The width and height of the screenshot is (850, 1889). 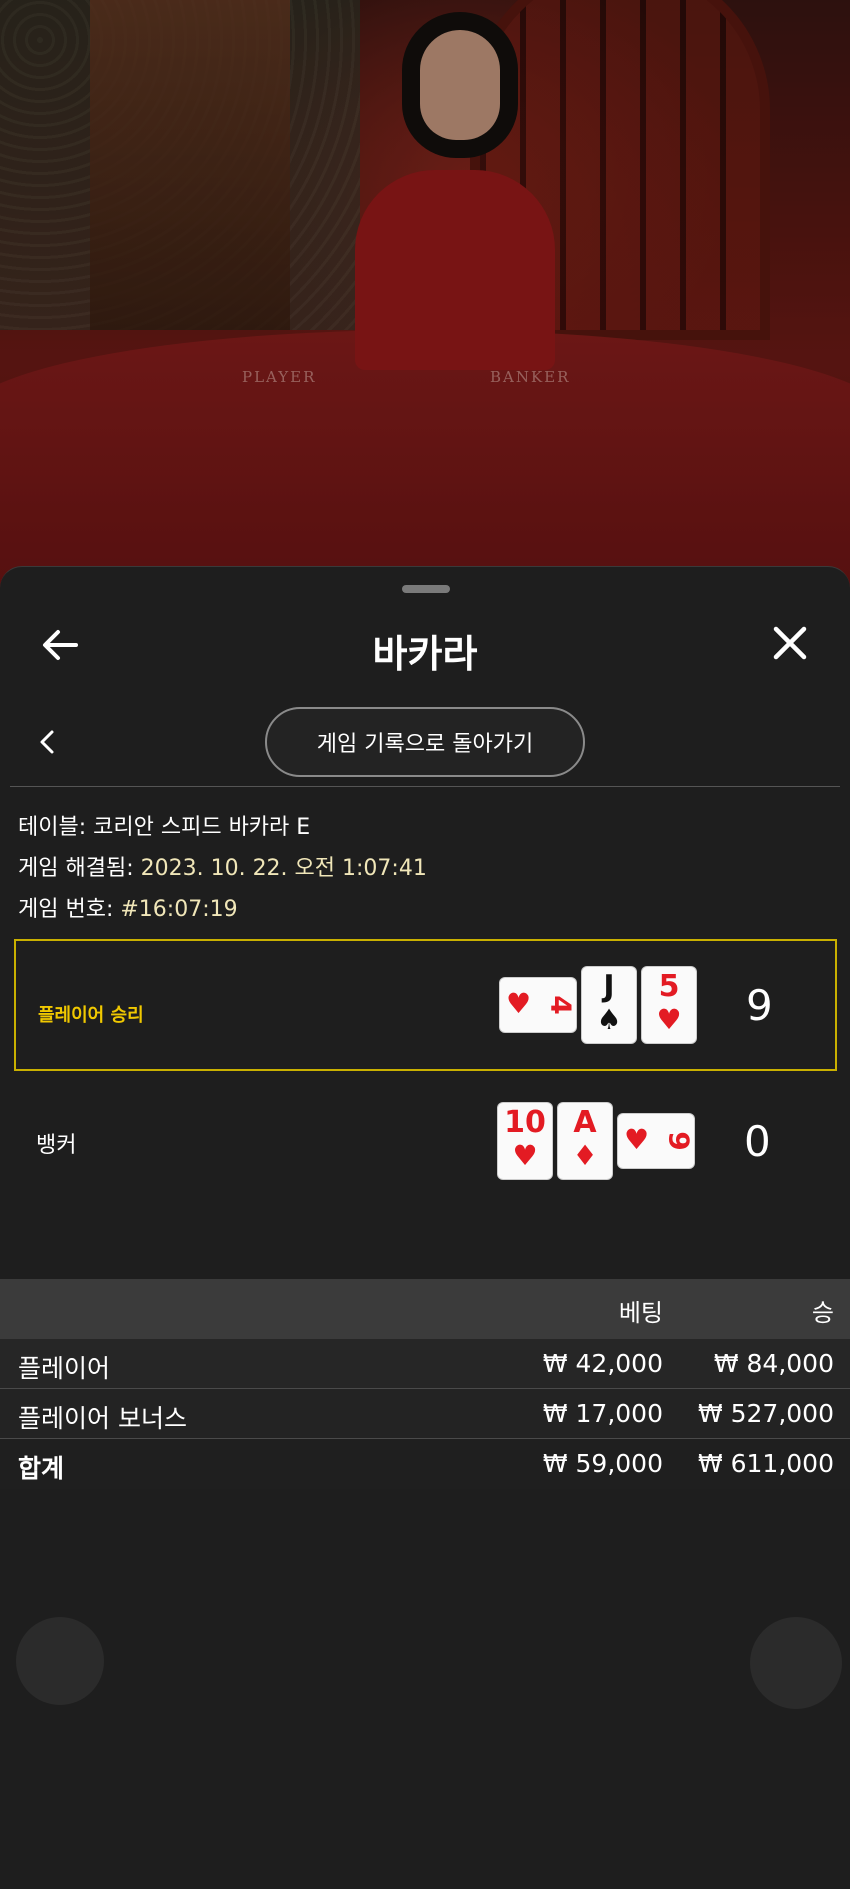 I want to click on banker-card: 9 ♥, so click(x=657, y=1141).